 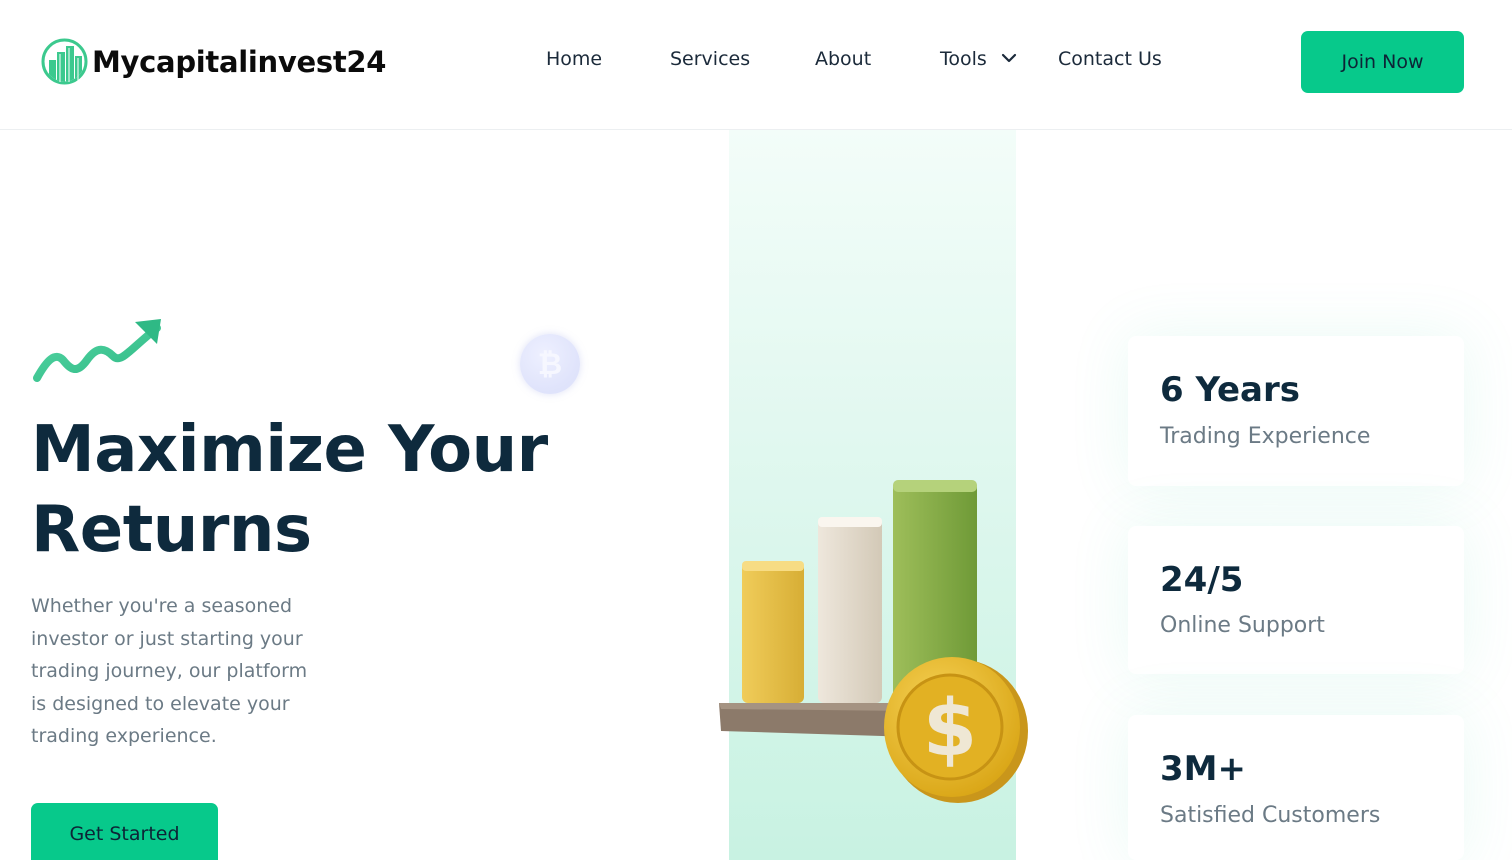 What do you see at coordinates (963, 59) in the screenshot?
I see `nav-tools-label: Tools` at bounding box center [963, 59].